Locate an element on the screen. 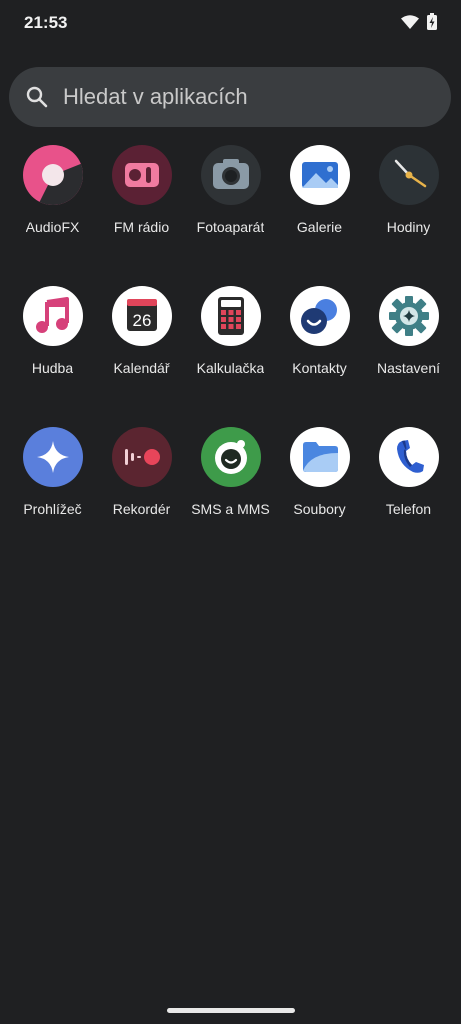 Image resolution: width=461 pixels, height=1024 pixels. fm-radio-icon is located at coordinates (141, 175).